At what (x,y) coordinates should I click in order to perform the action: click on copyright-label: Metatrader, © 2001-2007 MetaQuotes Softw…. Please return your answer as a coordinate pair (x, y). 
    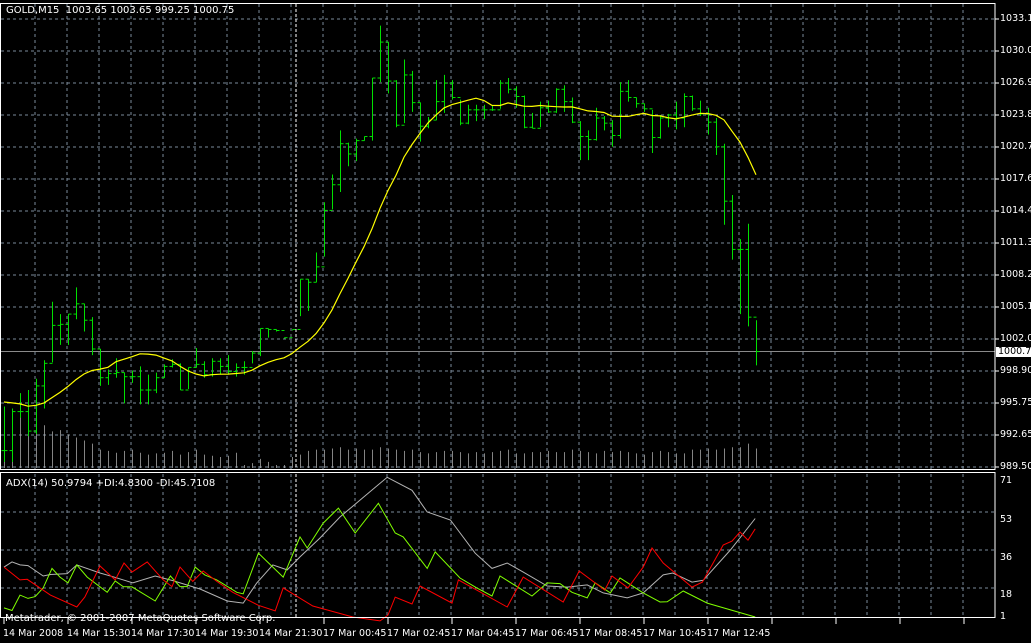
    Looking at the image, I should click on (140, 618).